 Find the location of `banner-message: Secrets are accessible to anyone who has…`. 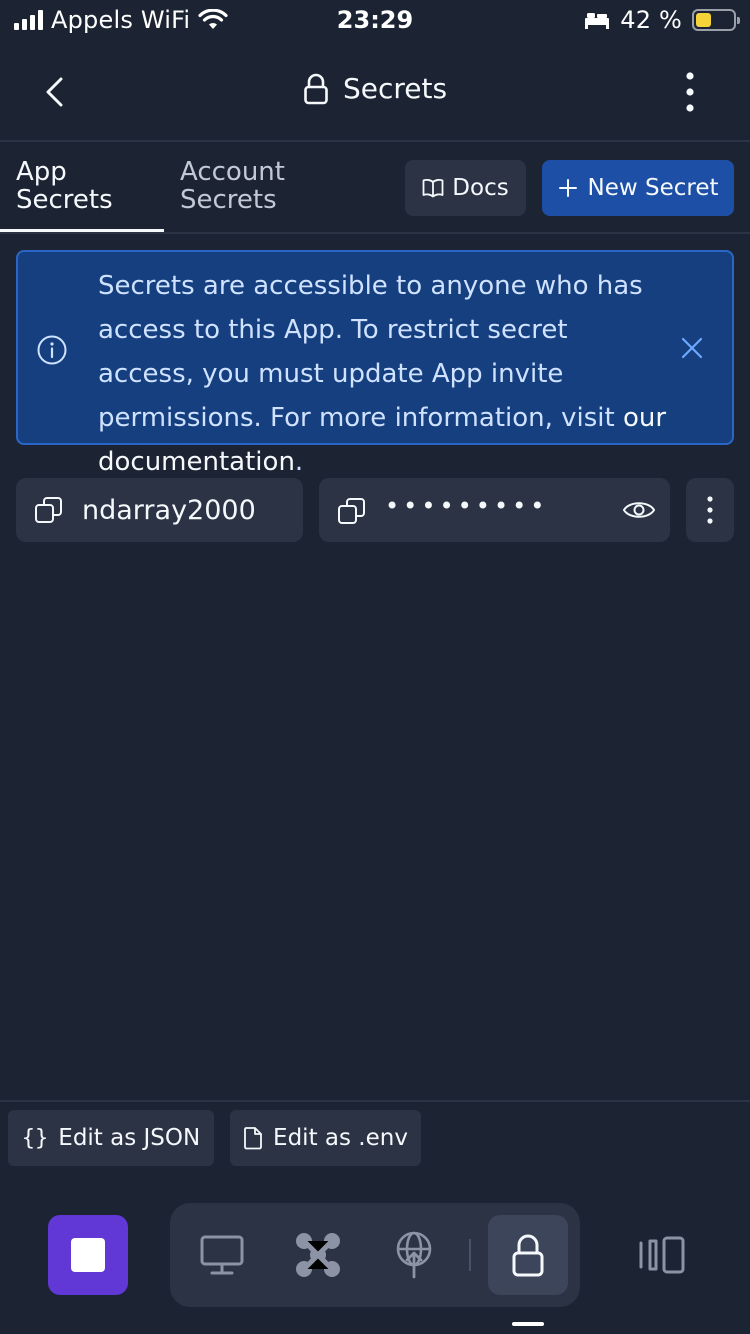

banner-message: Secrets are accessible to anyone who has… is located at coordinates (383, 374).